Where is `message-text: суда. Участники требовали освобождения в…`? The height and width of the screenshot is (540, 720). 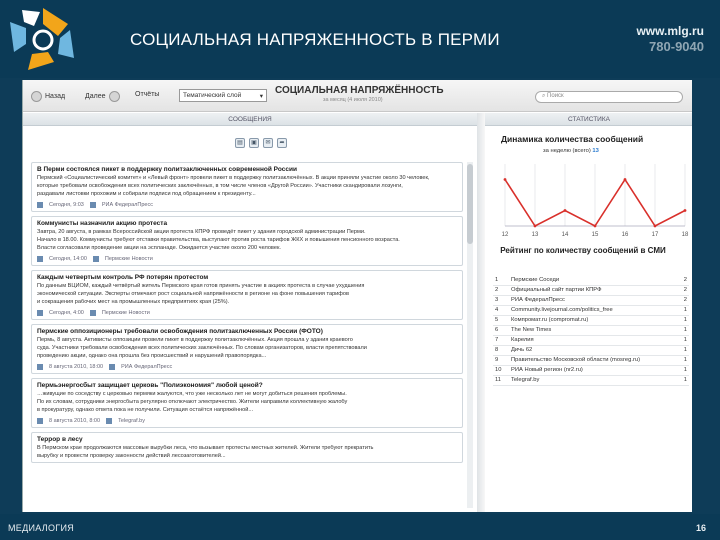
message-text: суда. Участники требовали освобождения в… is located at coordinates (202, 348).